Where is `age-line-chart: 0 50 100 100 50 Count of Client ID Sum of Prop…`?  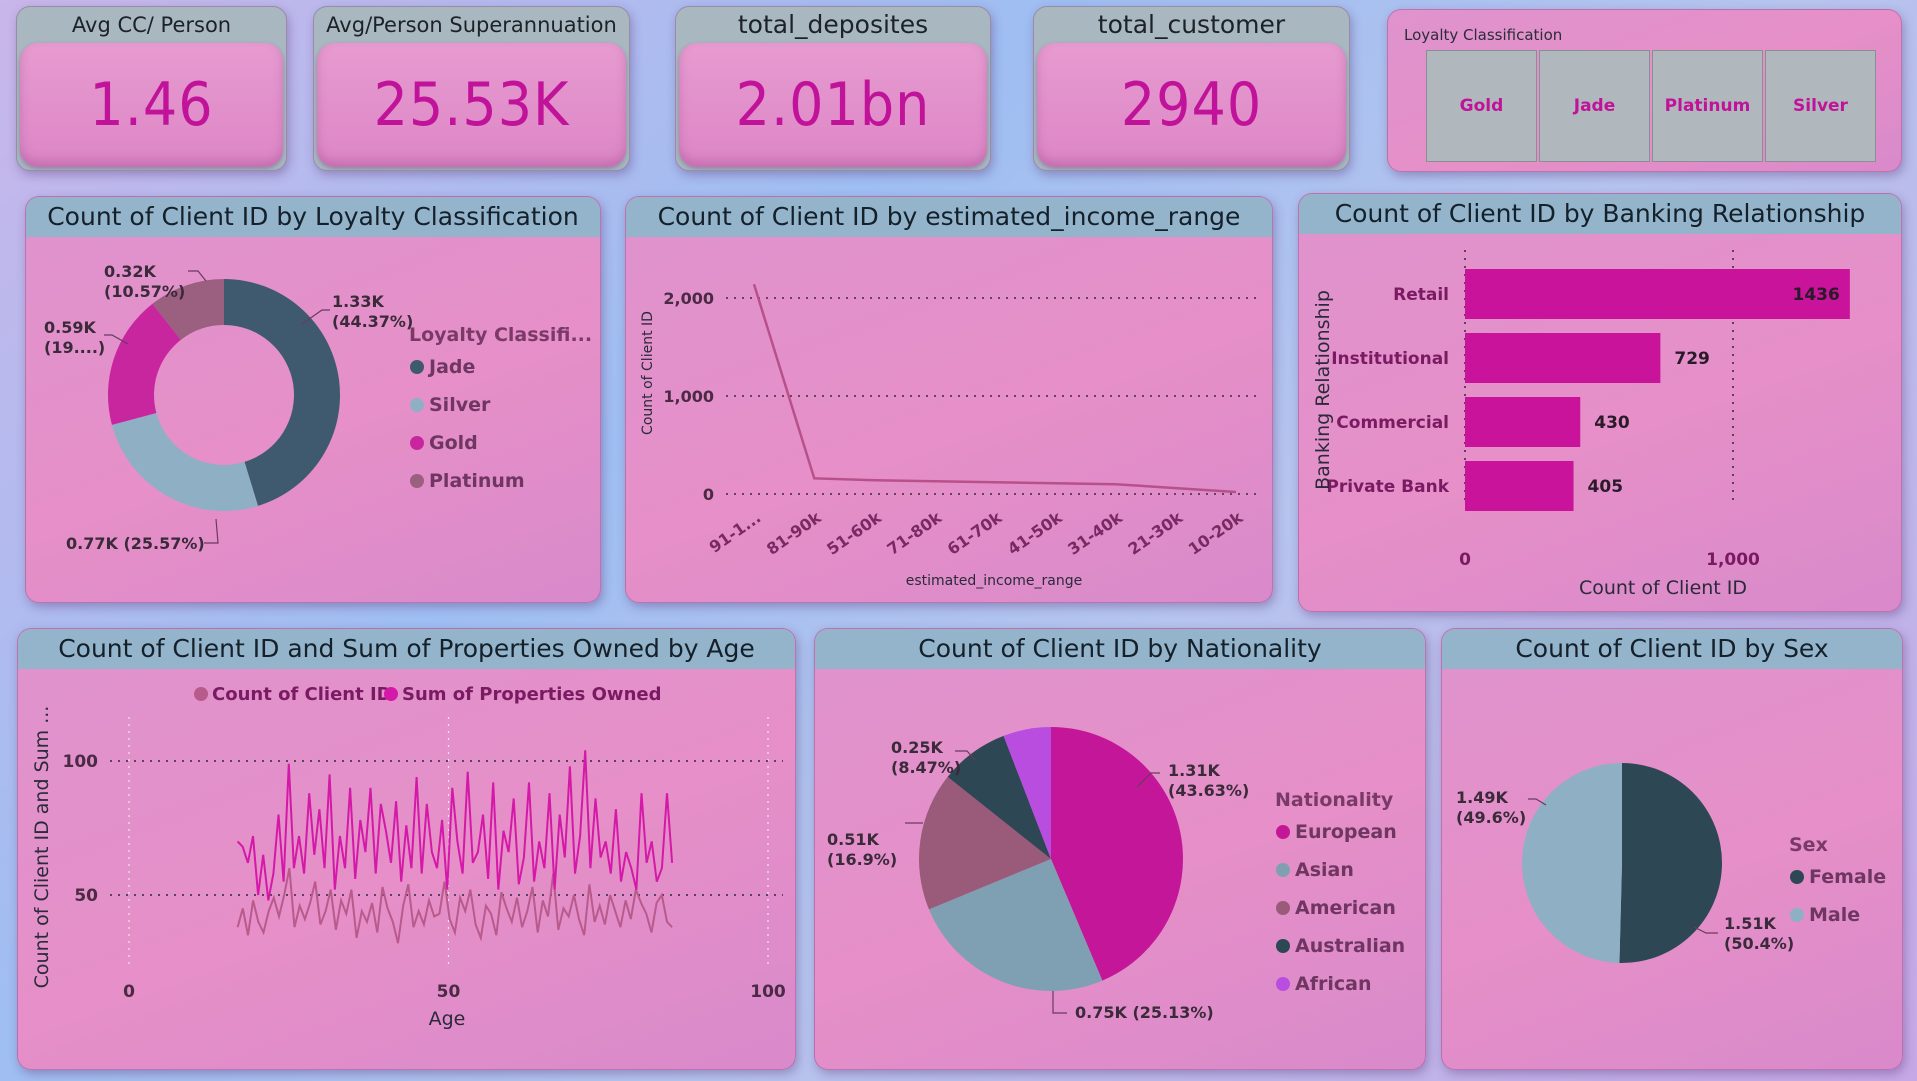
age-line-chart: 0 50 100 100 50 Count of Client ID Sum of Prop… is located at coordinates (406, 869).